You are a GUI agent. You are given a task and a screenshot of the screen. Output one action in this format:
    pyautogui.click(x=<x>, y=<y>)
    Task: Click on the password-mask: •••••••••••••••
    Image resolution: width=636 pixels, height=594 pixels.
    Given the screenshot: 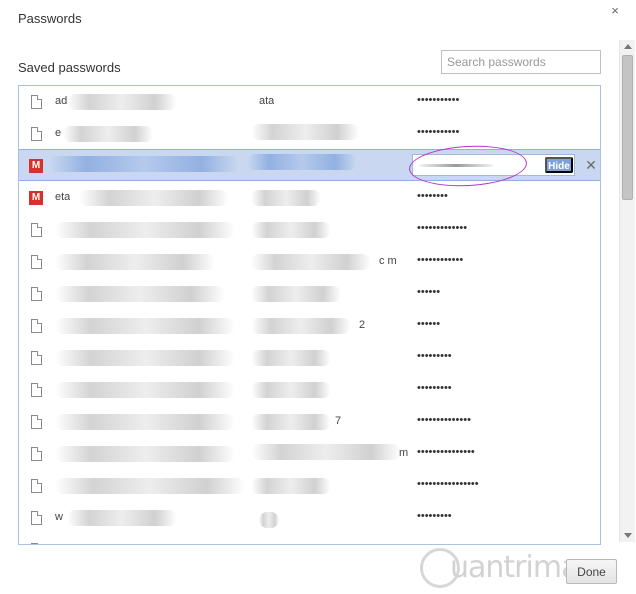 What is the action you would take?
    pyautogui.click(x=446, y=452)
    